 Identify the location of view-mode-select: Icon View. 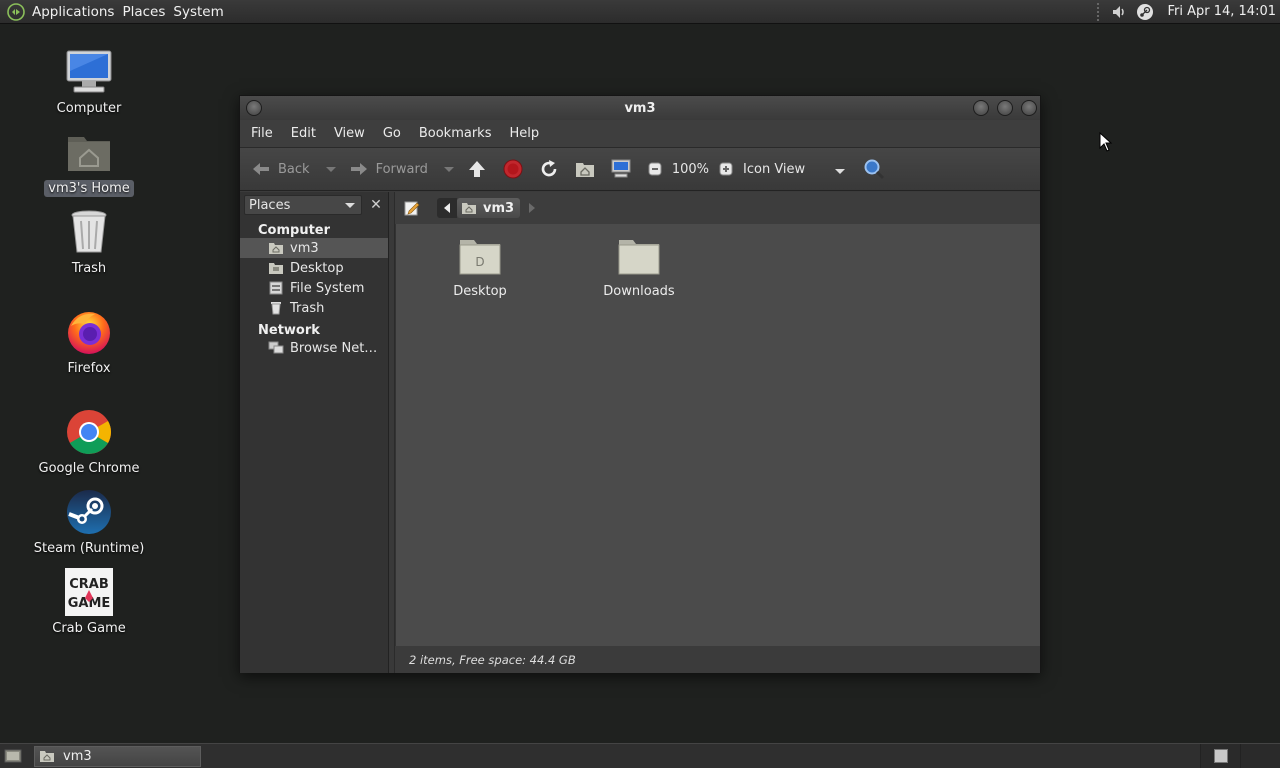
(797, 169).